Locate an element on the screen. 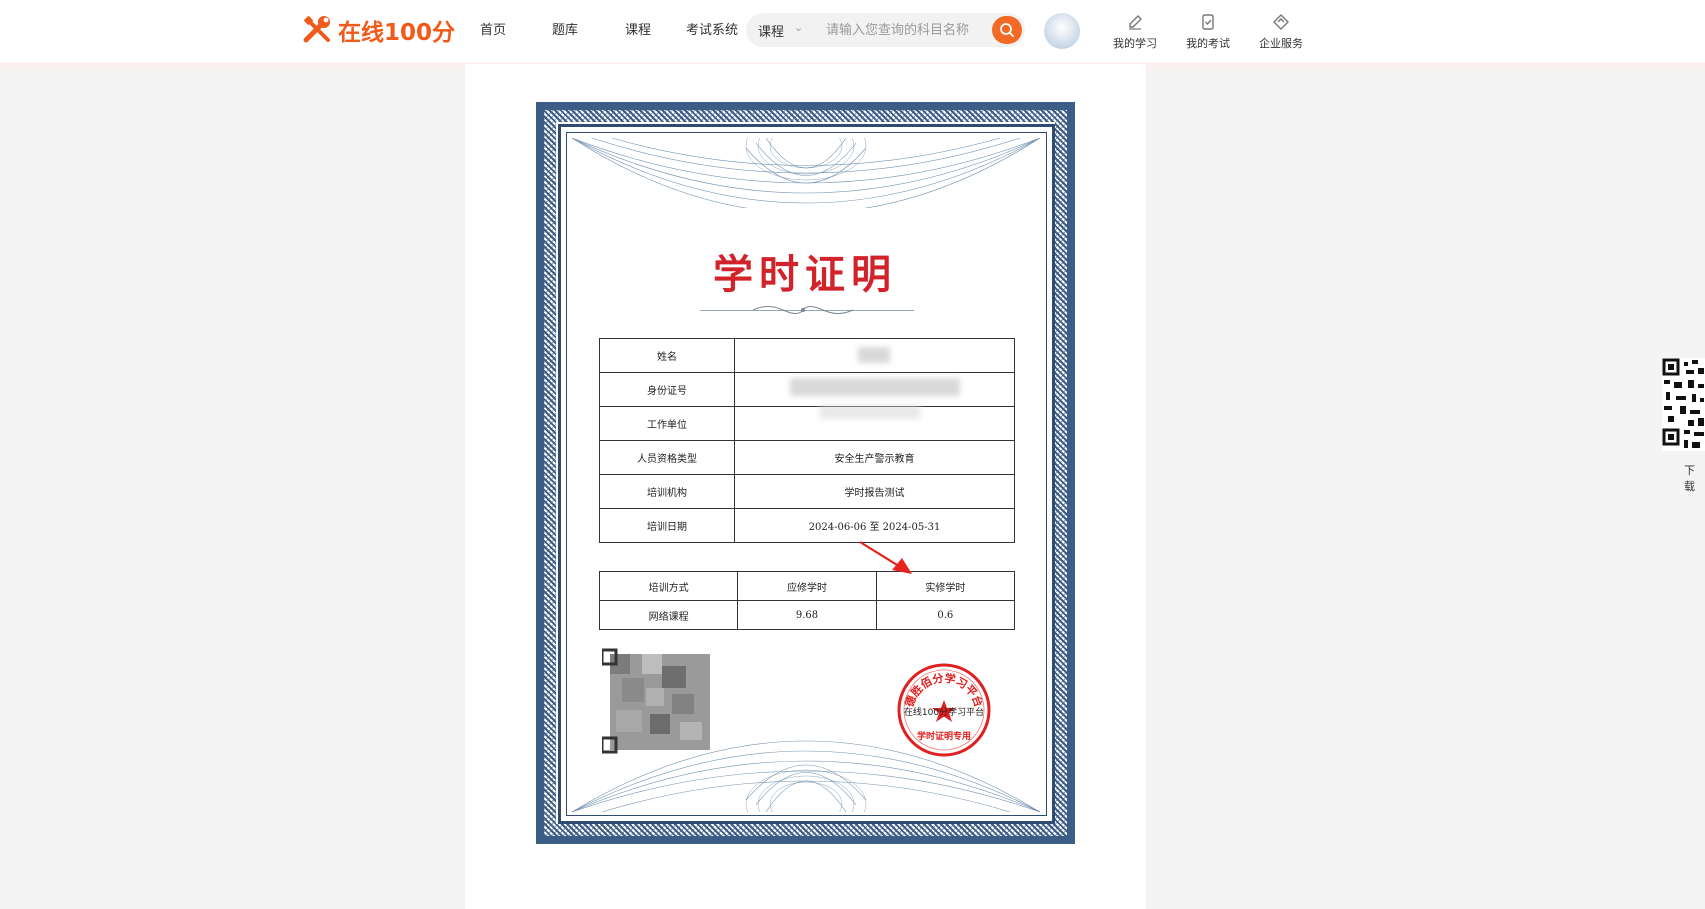 This screenshot has height=909, width=1705. user-avatar is located at coordinates (1062, 31).